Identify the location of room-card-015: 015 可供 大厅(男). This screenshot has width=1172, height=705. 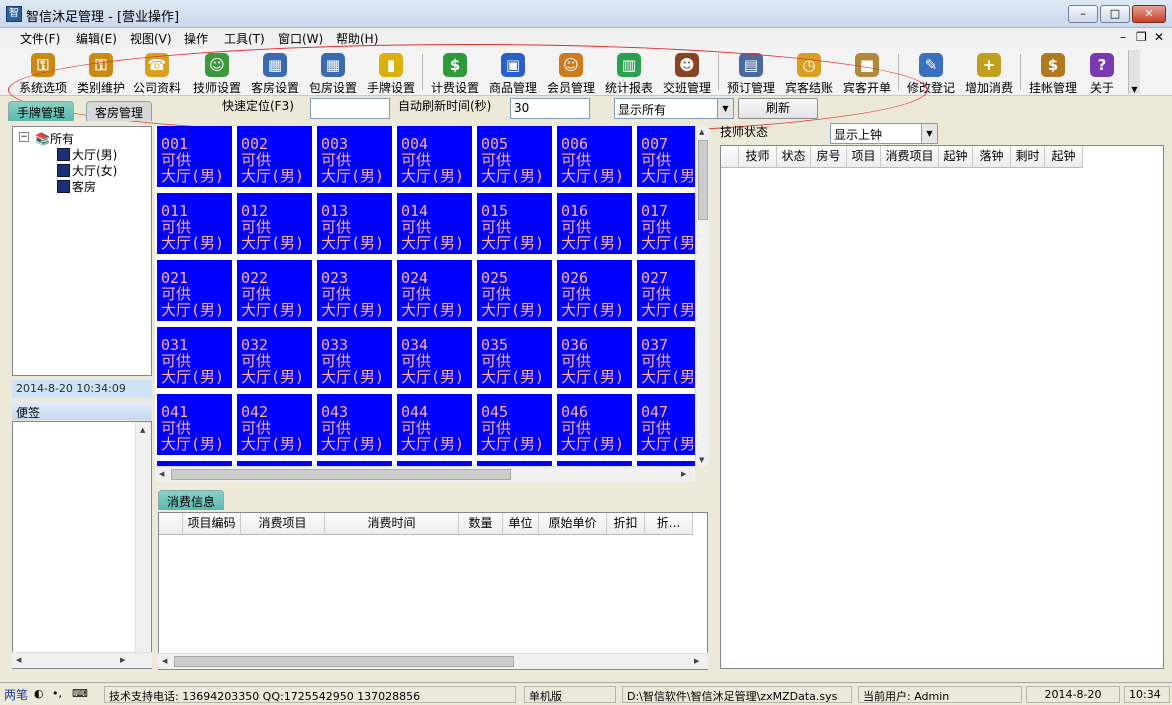
(514, 223).